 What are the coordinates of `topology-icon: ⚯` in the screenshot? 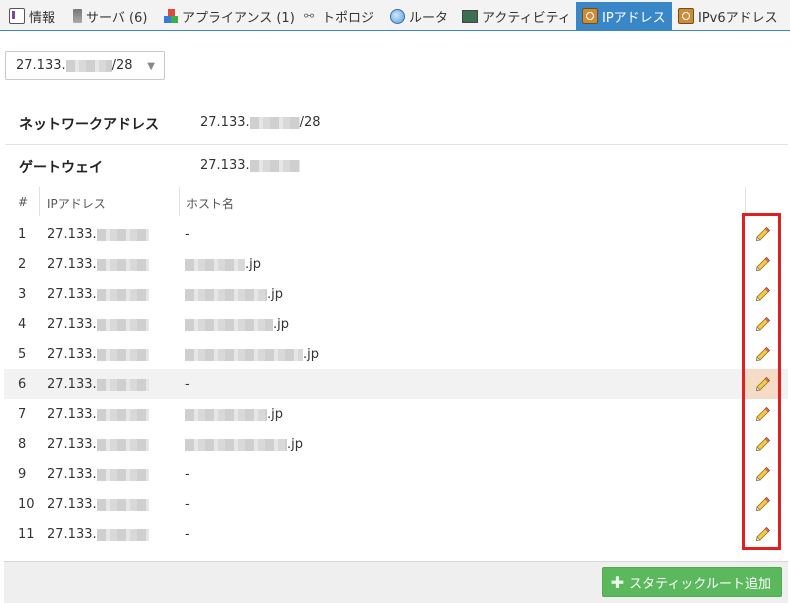 It's located at (309, 16).